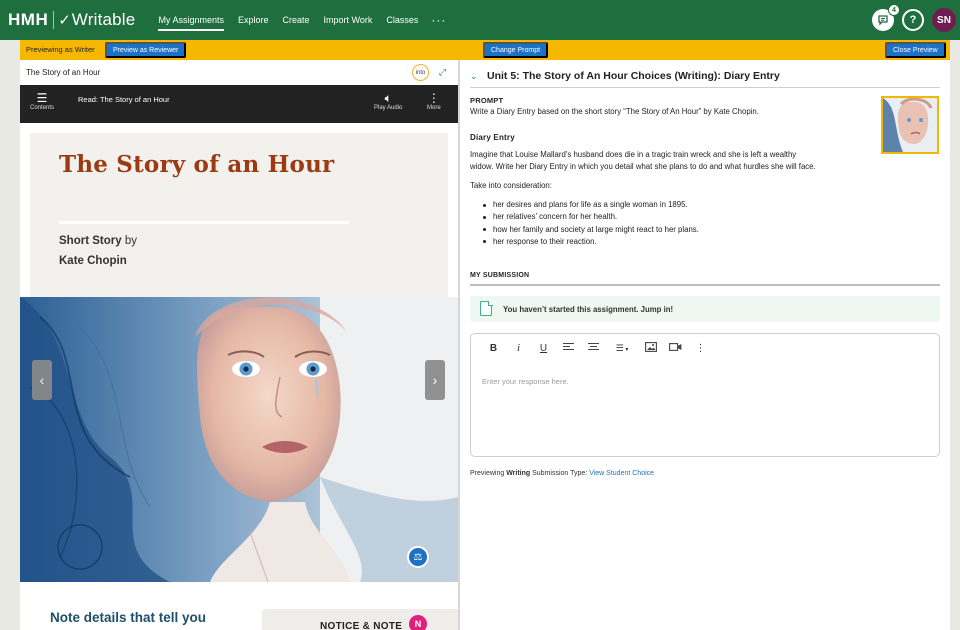  Describe the element at coordinates (474, 76) in the screenshot. I see `collapse-chevron-icon: ⌄` at that location.